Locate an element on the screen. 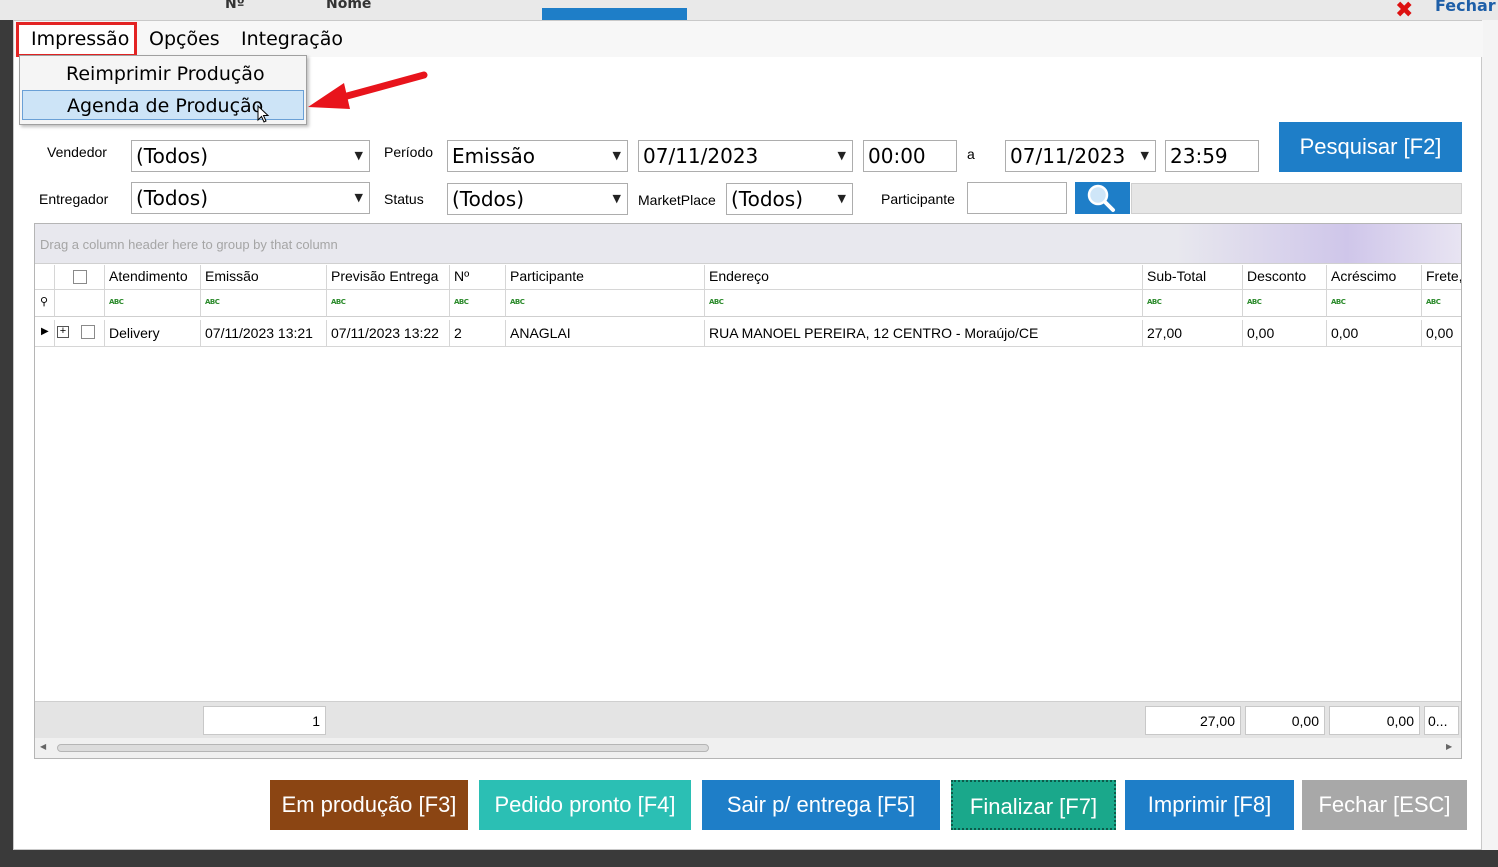 This screenshot has width=1498, height=867. bg-blue-button is located at coordinates (614, 14).